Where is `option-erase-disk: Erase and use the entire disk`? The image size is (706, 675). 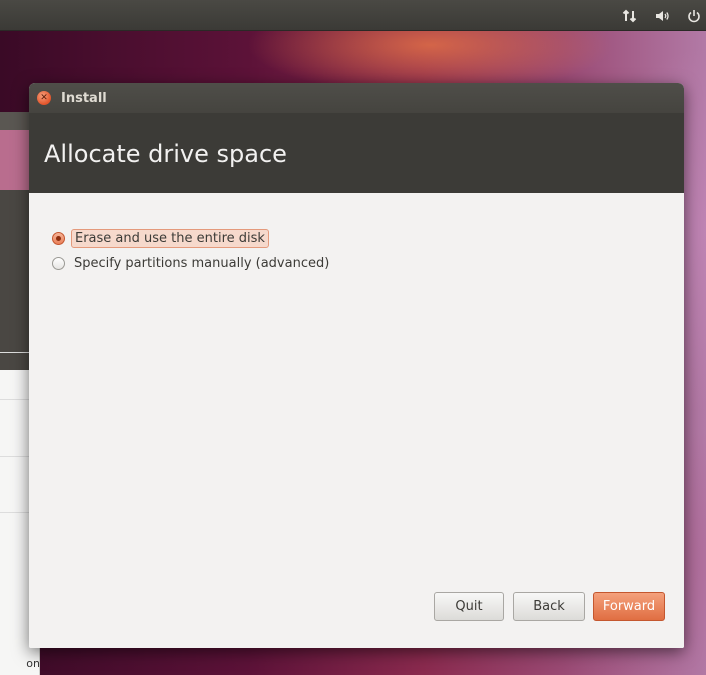
option-erase-disk: Erase and use the entire disk is located at coordinates (160, 238).